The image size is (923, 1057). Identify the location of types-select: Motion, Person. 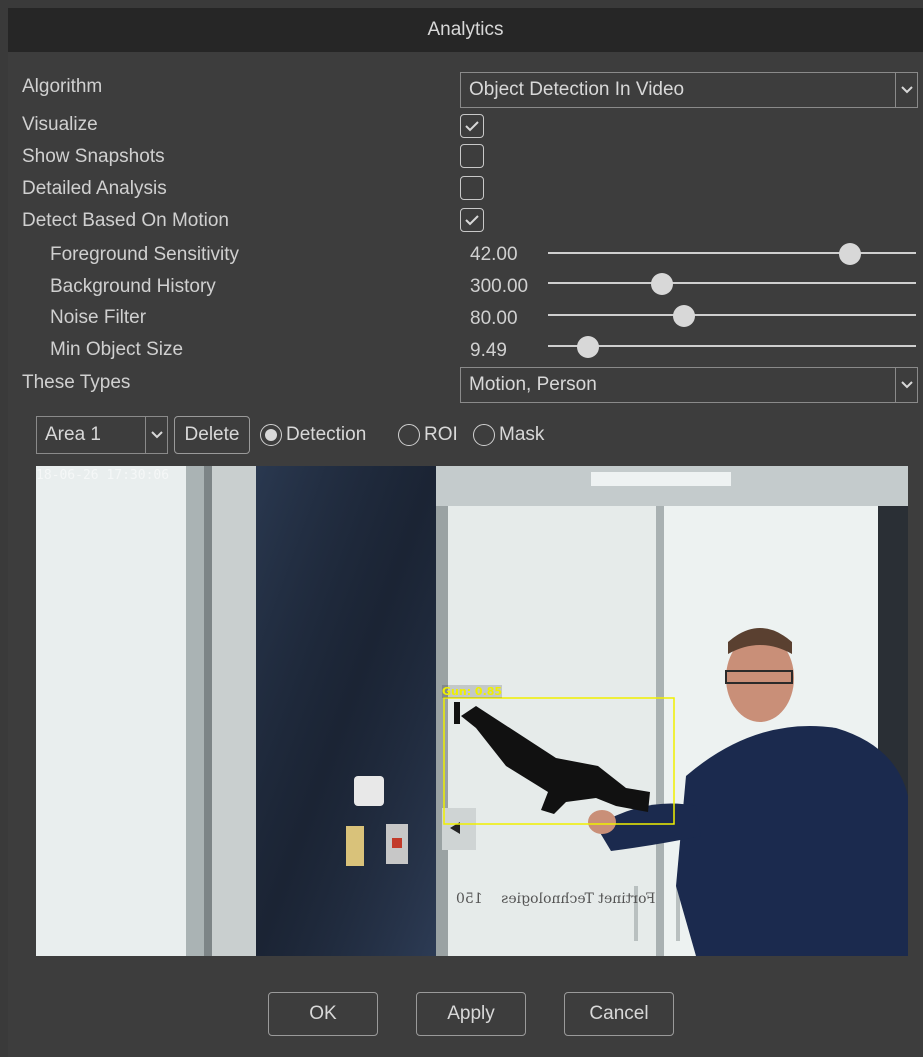
(689, 385).